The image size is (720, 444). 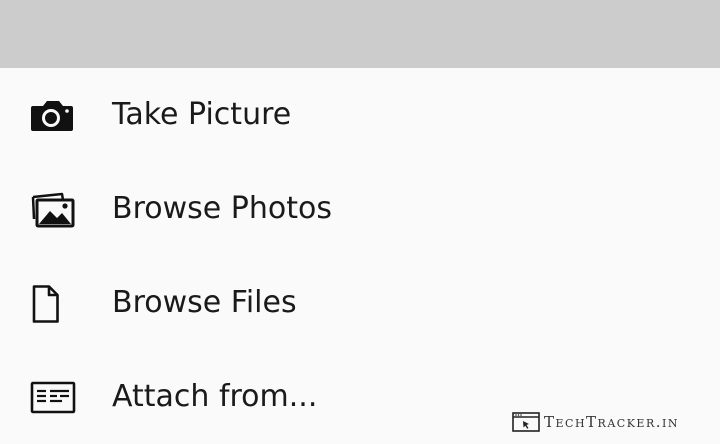 What do you see at coordinates (53, 304) in the screenshot?
I see `file-icon` at bounding box center [53, 304].